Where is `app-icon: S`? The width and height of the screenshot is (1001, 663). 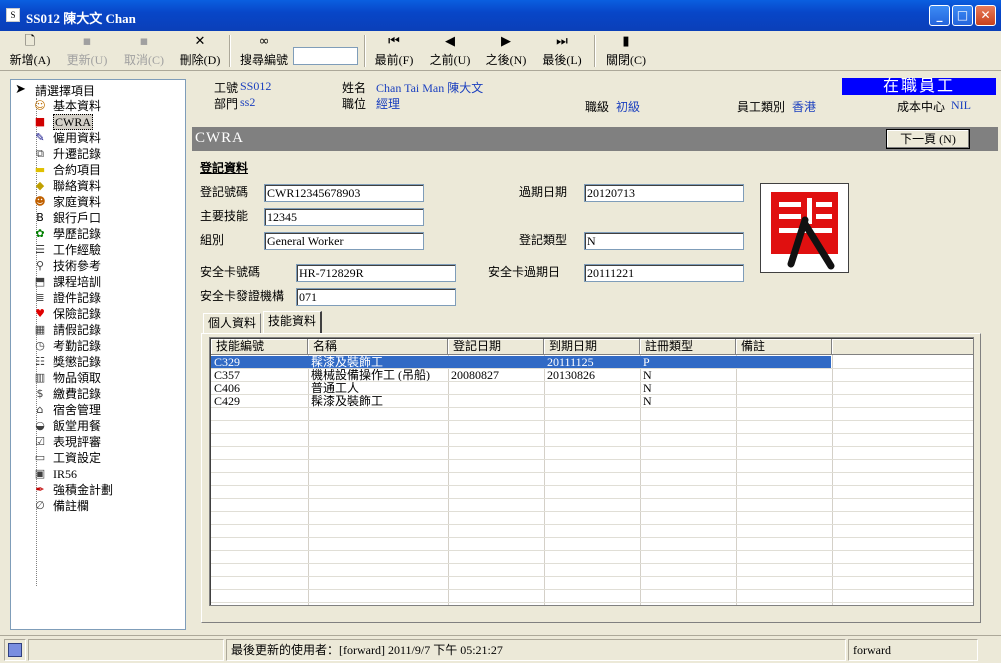
app-icon: S is located at coordinates (13, 15).